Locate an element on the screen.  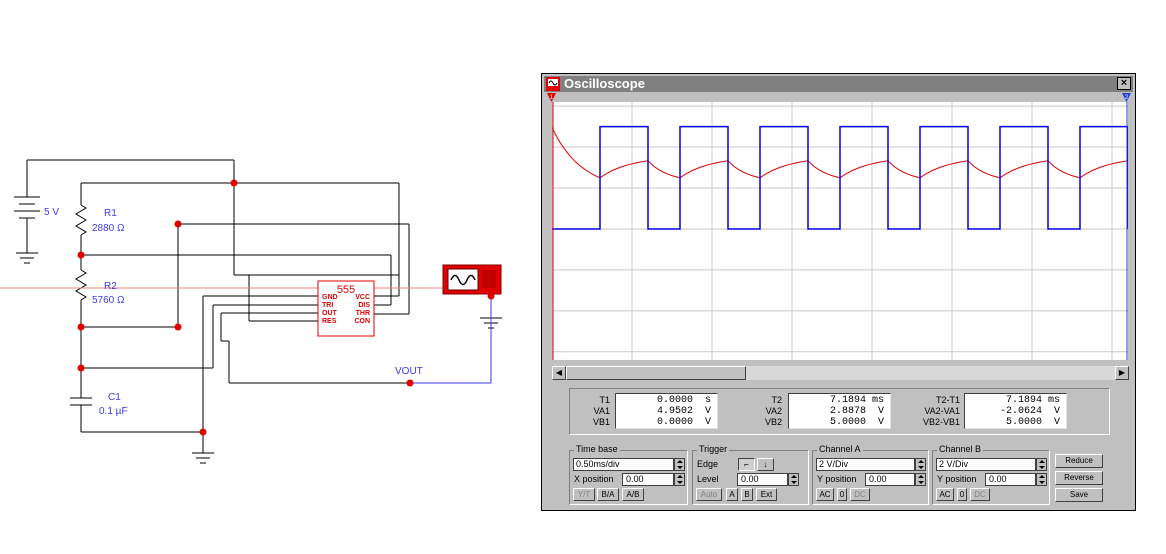
ic-pin-vcc: VCC is located at coordinates (362, 297).